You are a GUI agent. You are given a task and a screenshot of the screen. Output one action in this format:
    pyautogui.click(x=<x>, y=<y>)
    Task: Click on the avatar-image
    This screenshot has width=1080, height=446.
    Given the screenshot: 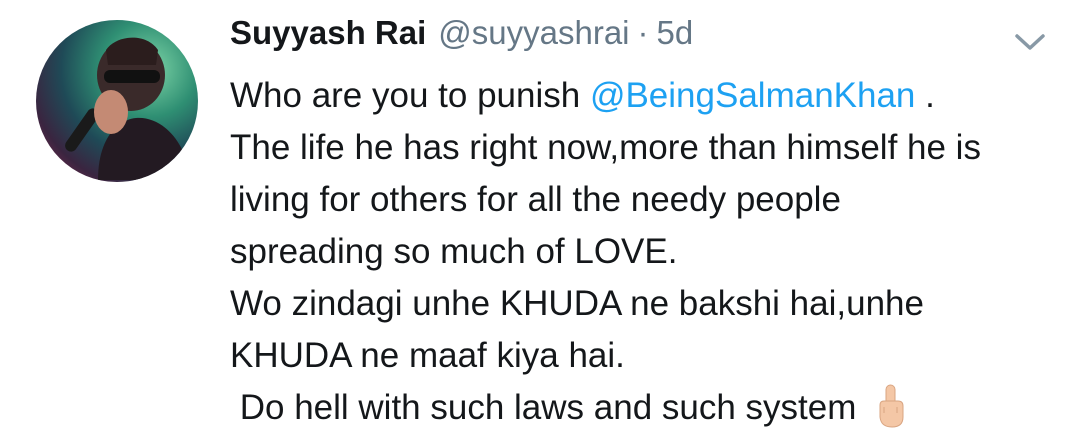 What is the action you would take?
    pyautogui.click(x=128, y=108)
    